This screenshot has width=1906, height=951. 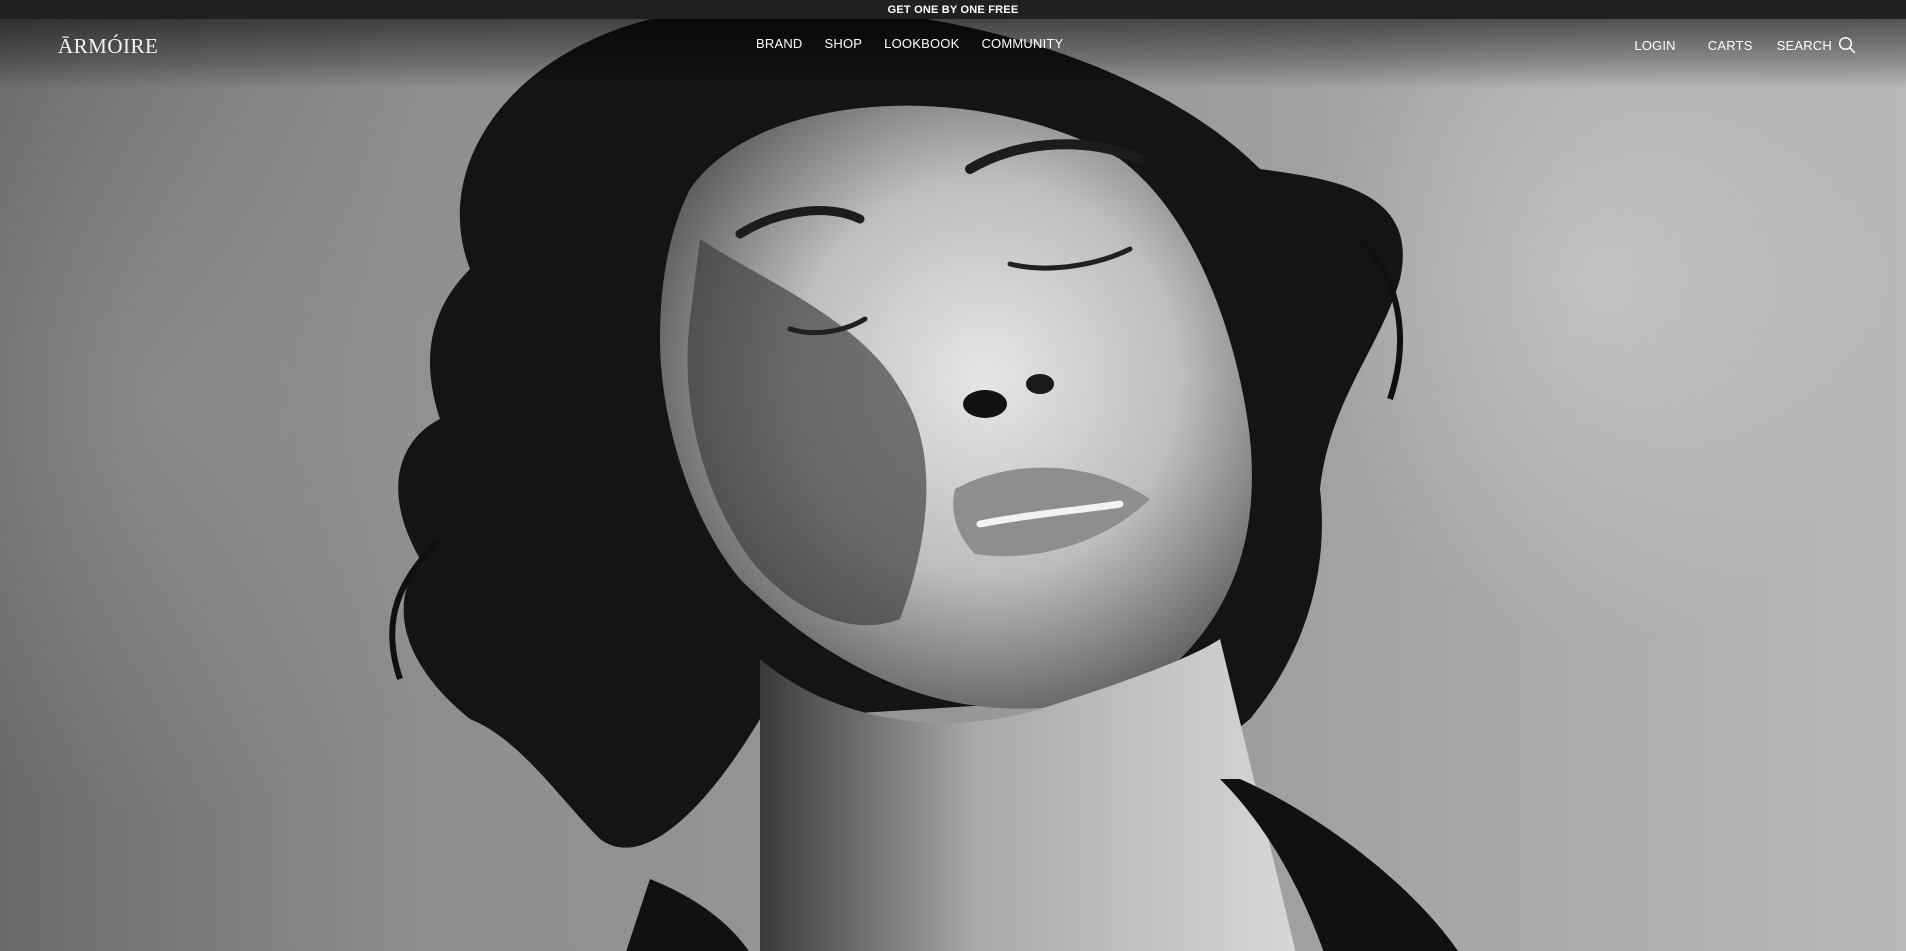 What do you see at coordinates (1847, 45) in the screenshot?
I see `search-icon` at bounding box center [1847, 45].